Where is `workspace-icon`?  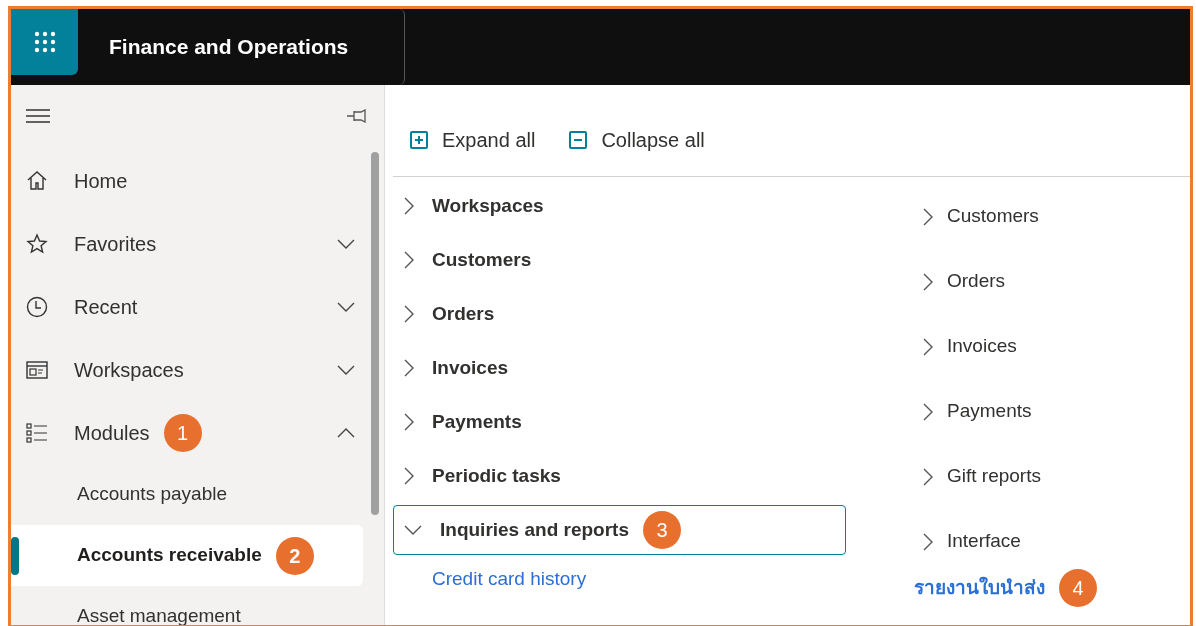 workspace-icon is located at coordinates (37, 369).